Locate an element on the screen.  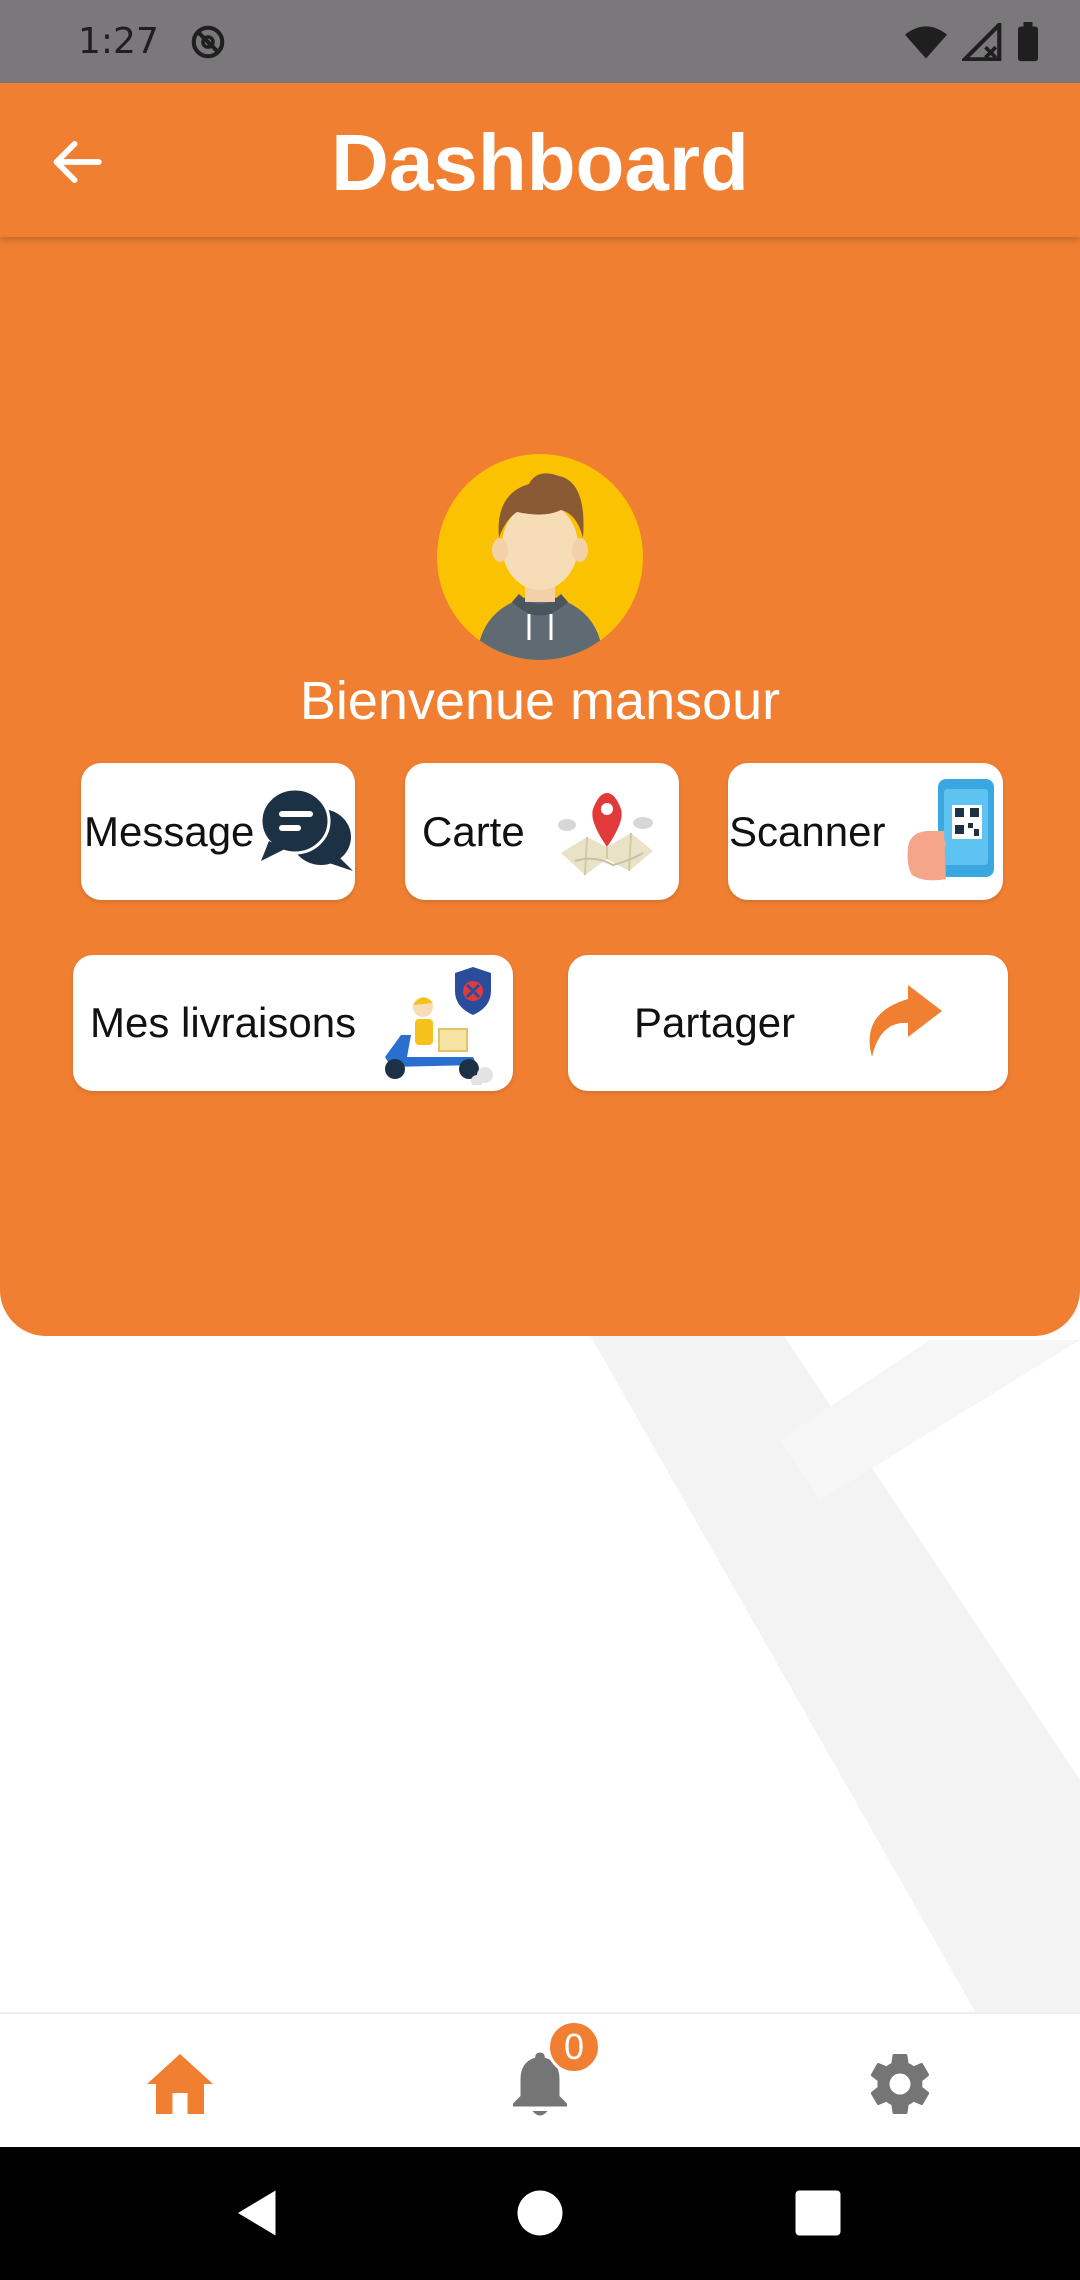
delivery-scooter-icon is located at coordinates (439, 1026).